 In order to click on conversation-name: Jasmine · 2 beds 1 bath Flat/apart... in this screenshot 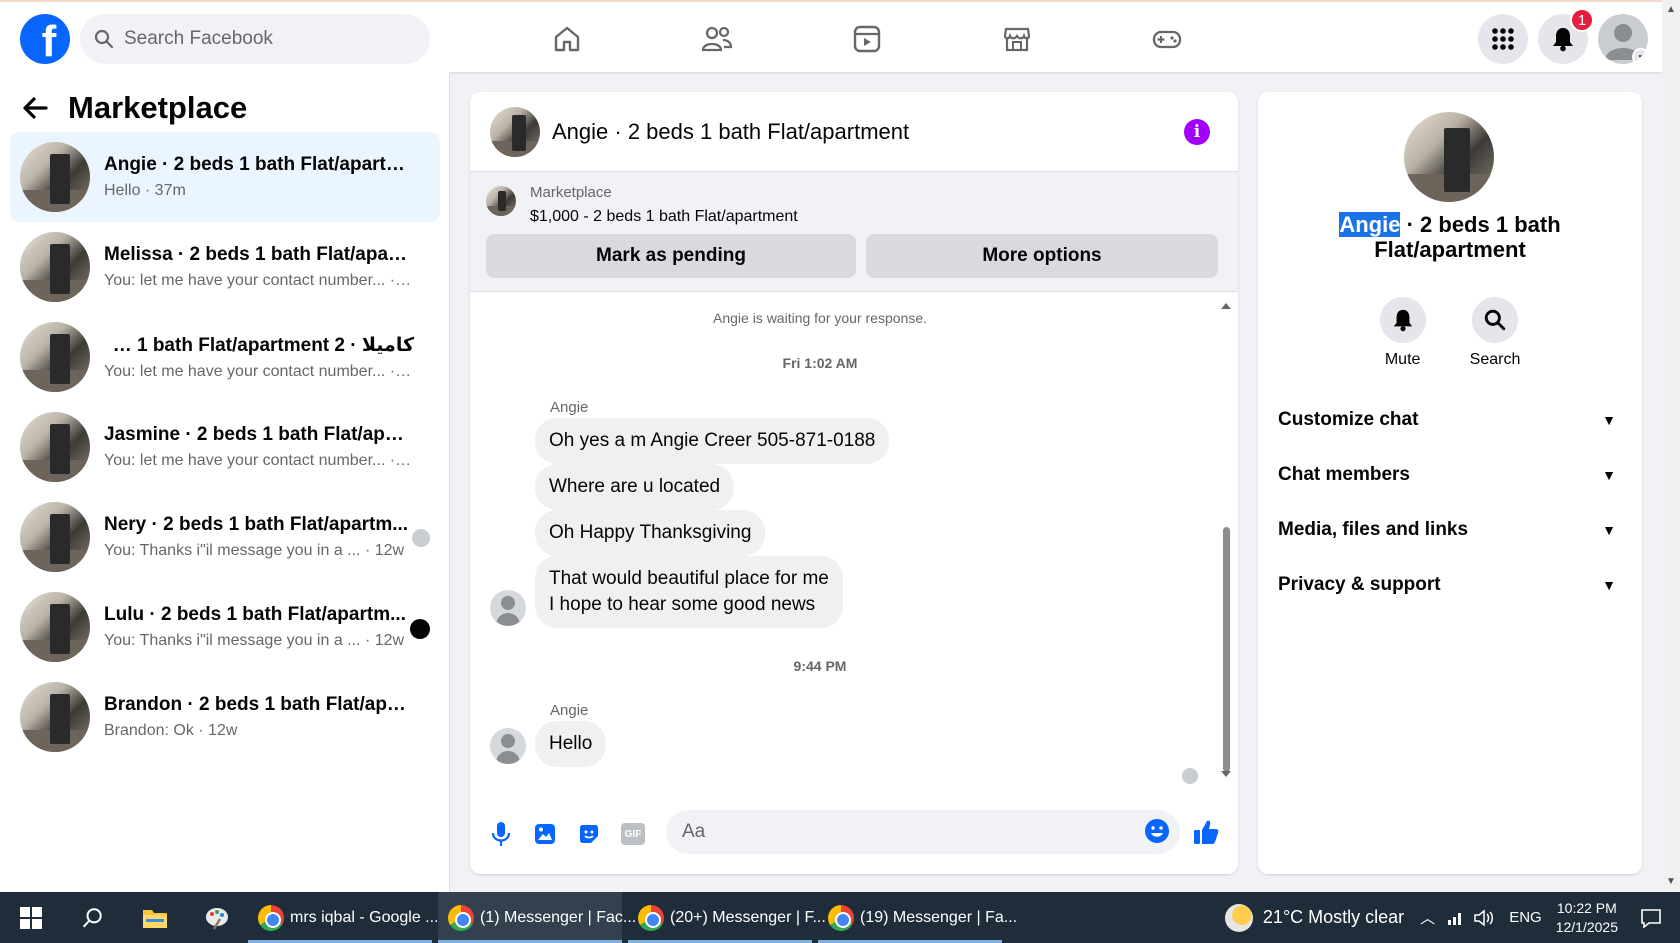, I will do `click(259, 434)`.